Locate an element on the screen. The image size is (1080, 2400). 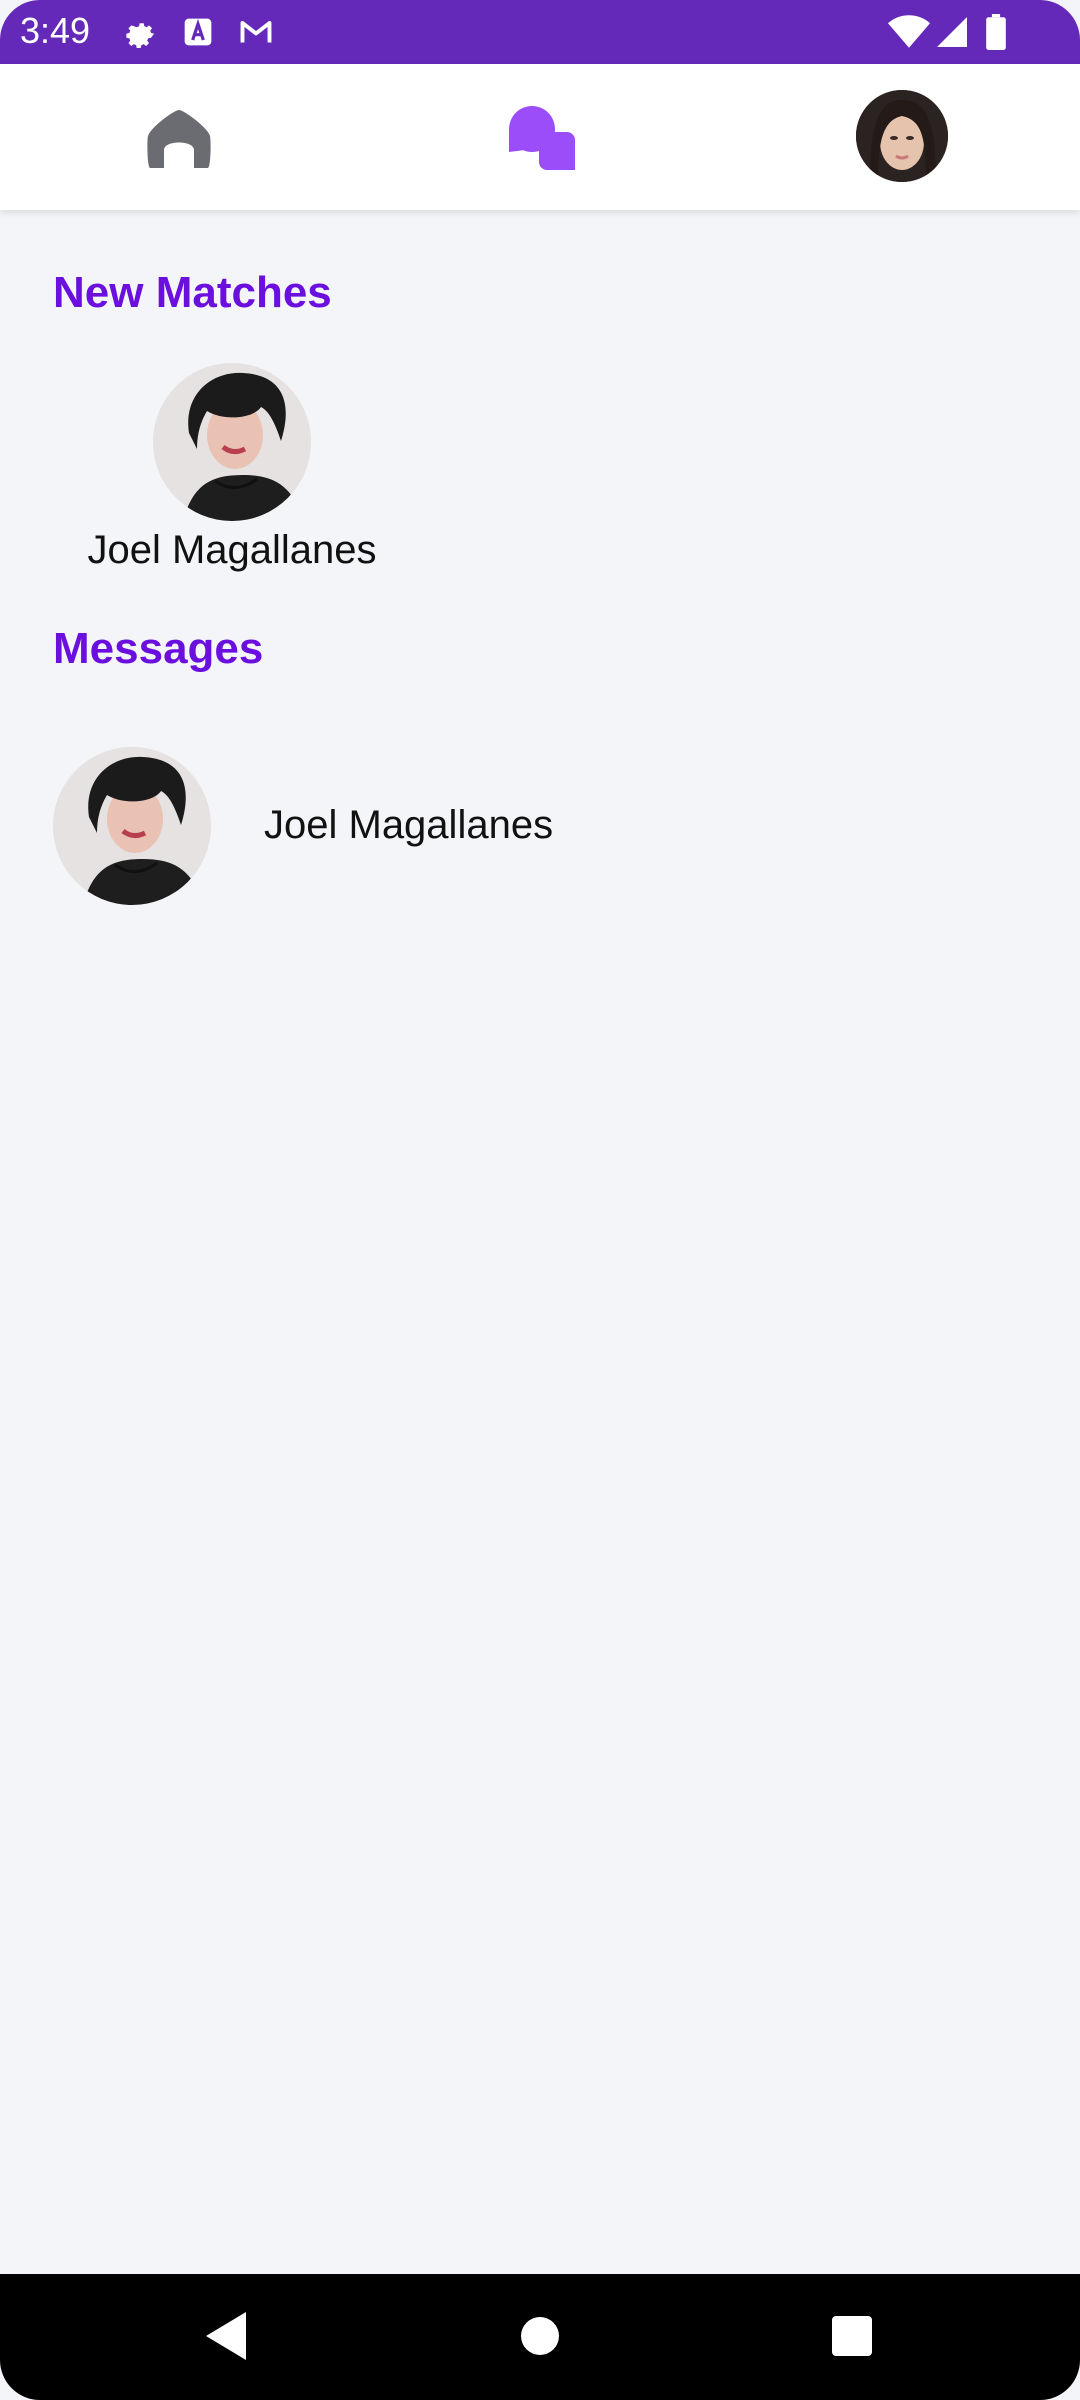
new-matches-title: New Matches is located at coordinates (192, 292).